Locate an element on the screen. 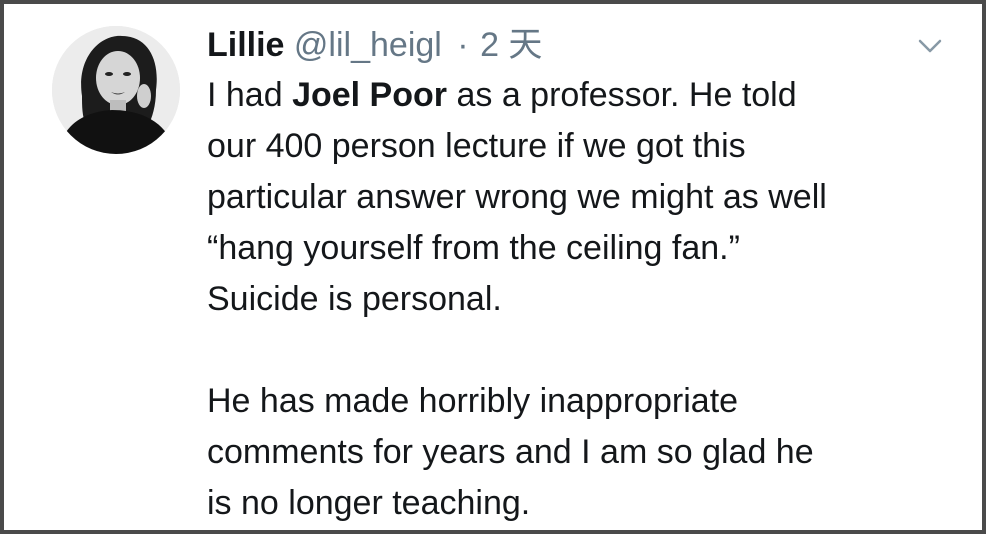 This screenshot has width=986, height=534. tweet-timestamp: 2 天 is located at coordinates (511, 45).